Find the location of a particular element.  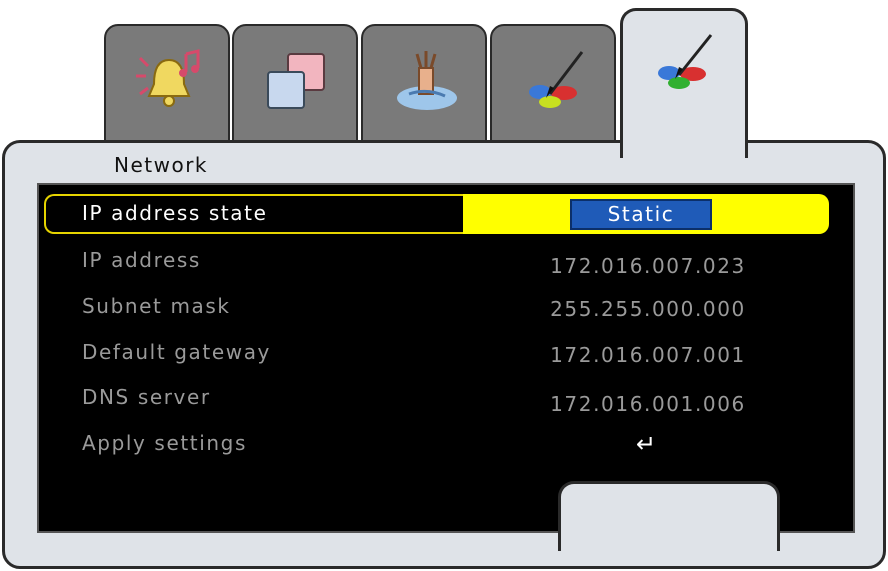

tab-water is located at coordinates (424, 85).